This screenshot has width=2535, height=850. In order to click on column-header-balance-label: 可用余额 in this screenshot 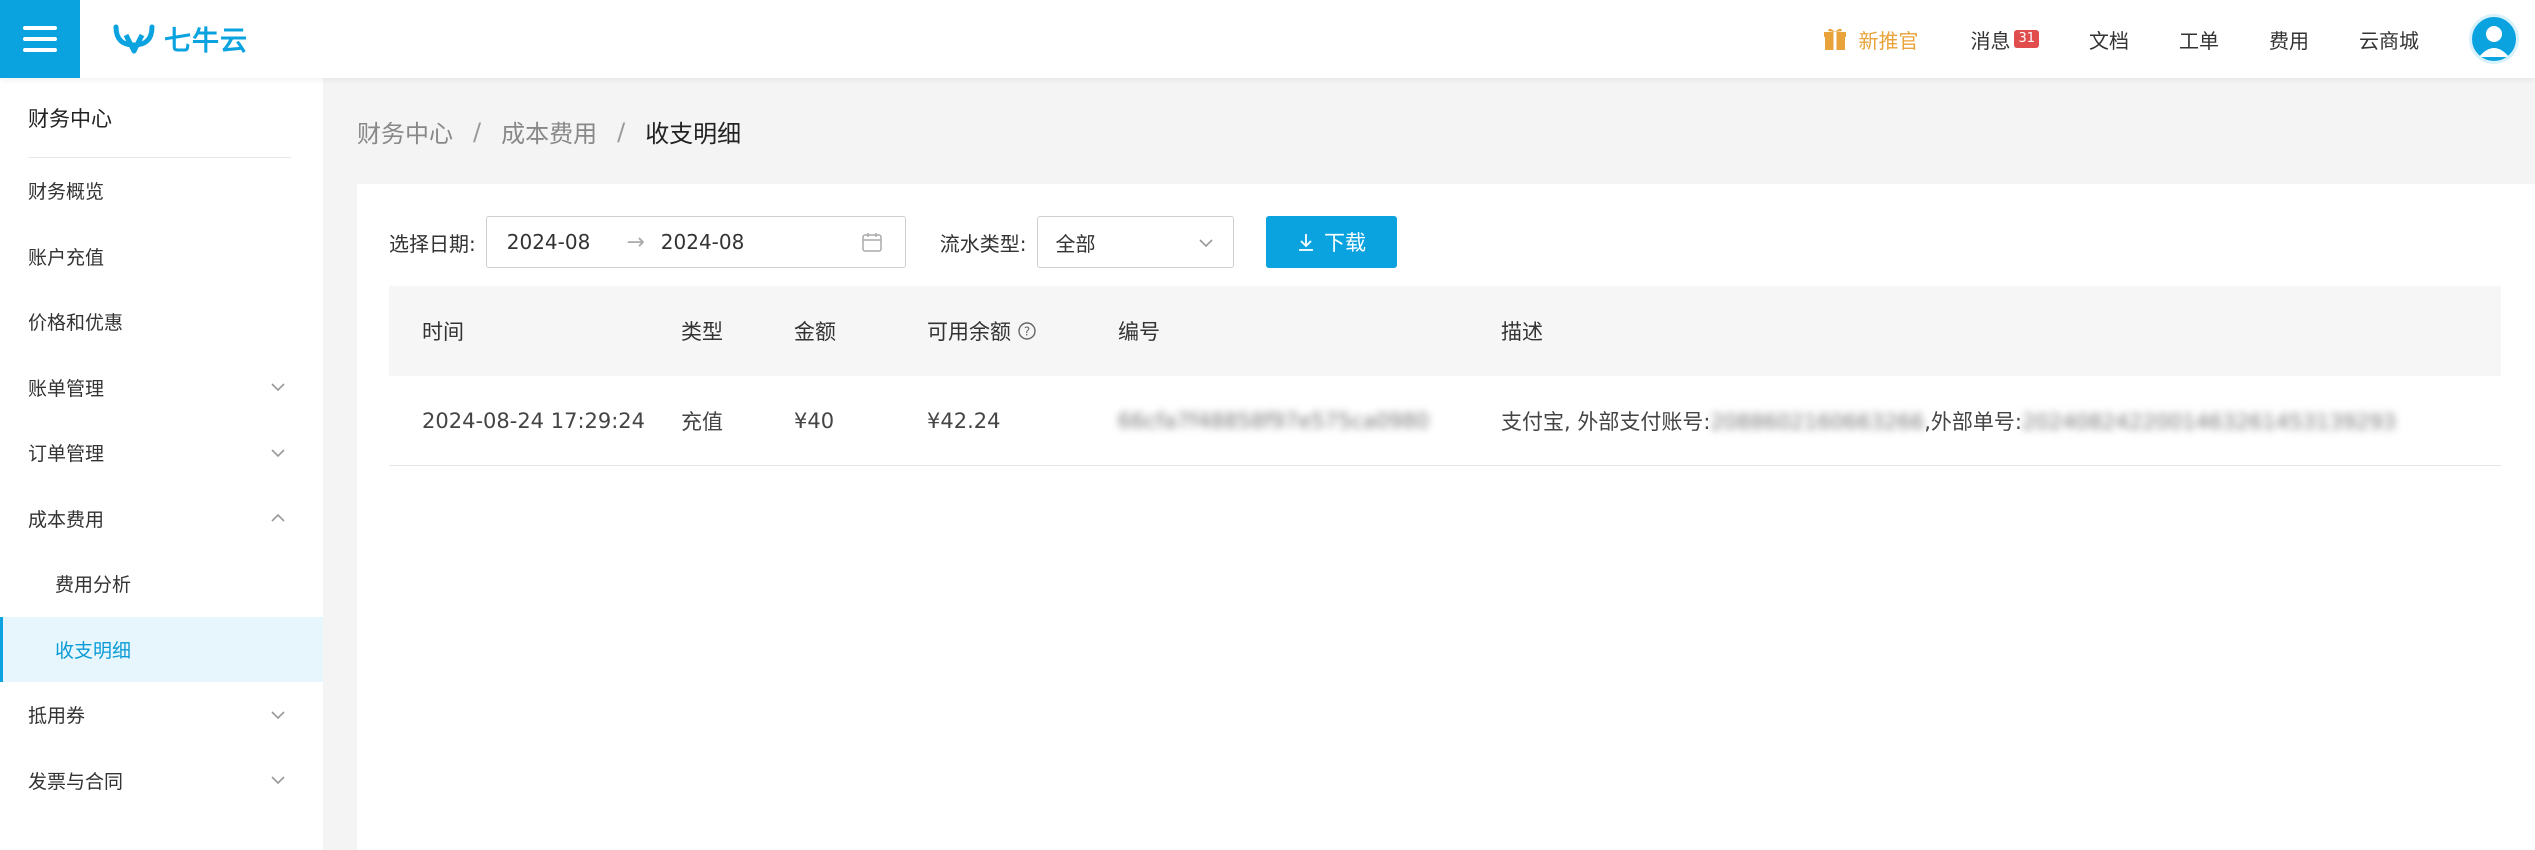, I will do `click(969, 332)`.